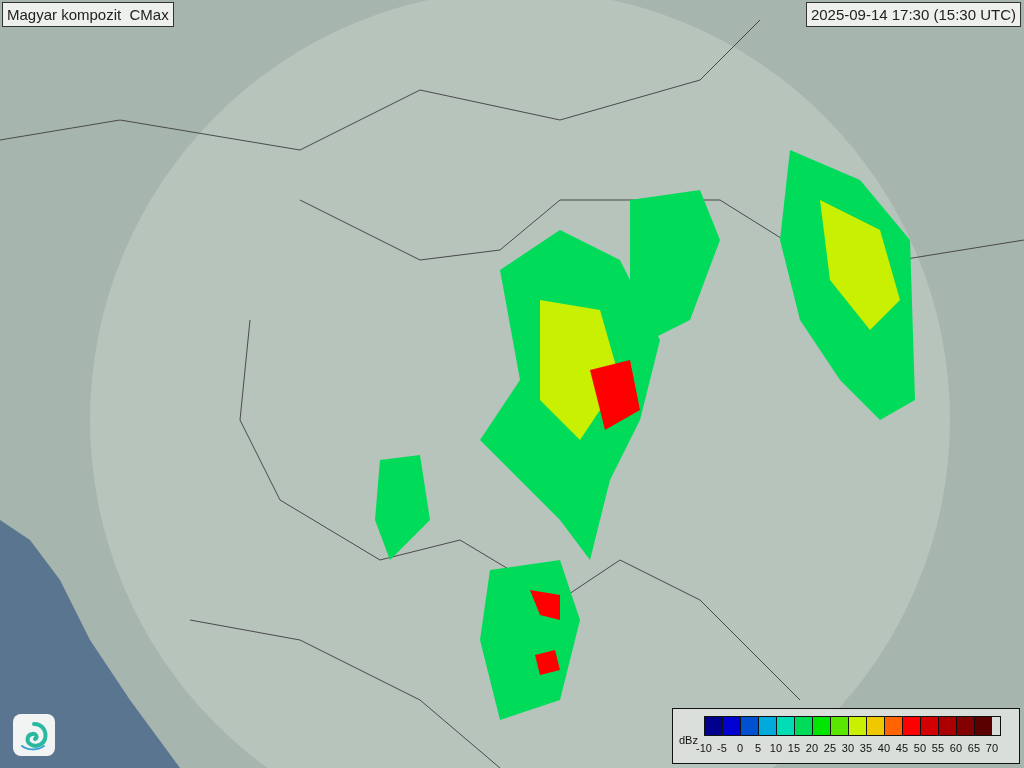 The image size is (1024, 768). I want to click on tick-label: 50, so click(920, 748).